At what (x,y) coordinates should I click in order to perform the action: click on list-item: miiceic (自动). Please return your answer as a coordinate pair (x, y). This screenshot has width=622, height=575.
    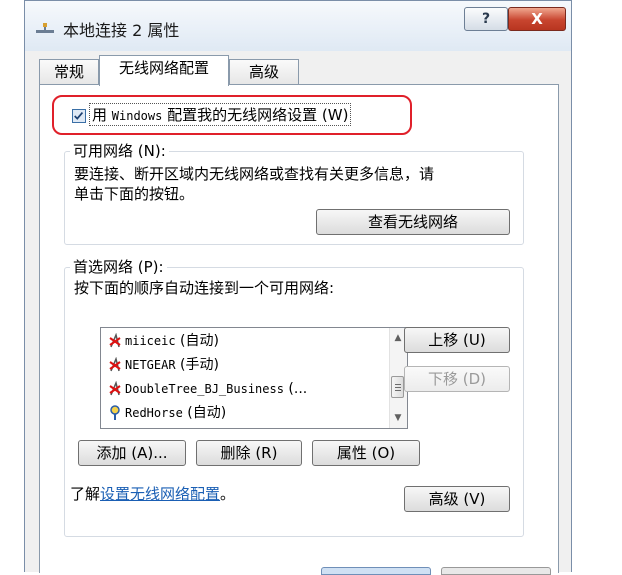
    Looking at the image, I should click on (163, 341).